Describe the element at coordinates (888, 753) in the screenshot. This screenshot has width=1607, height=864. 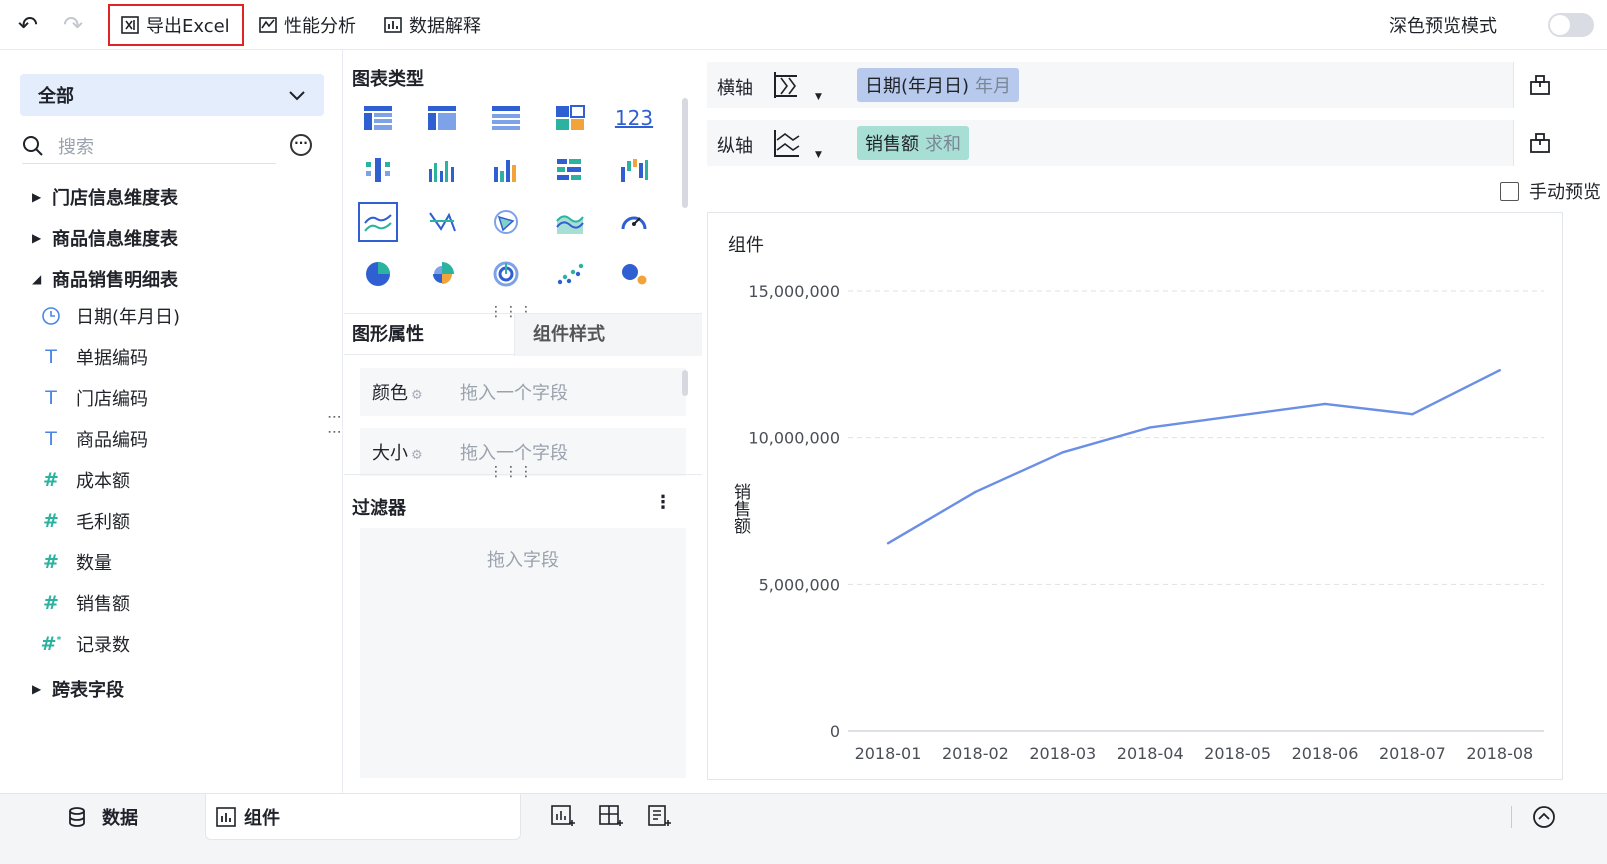
I see `x-tick-label: 2018-01` at that location.